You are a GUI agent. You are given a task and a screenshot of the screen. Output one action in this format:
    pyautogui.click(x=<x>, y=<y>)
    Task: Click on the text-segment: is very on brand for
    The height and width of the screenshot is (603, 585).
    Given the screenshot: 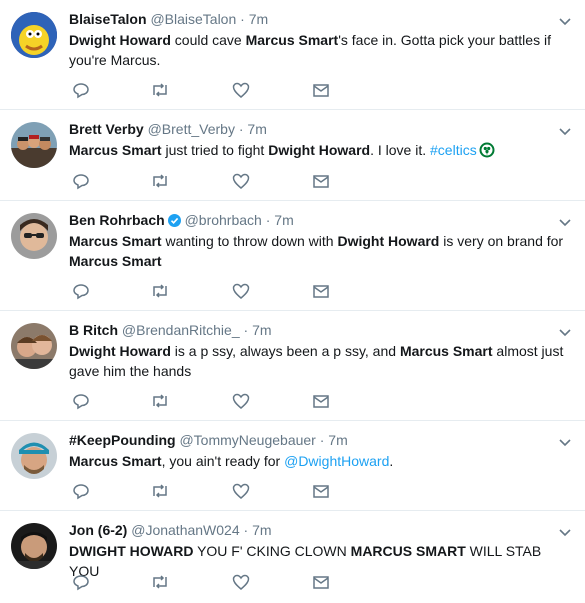 What is the action you would take?
    pyautogui.click(x=501, y=241)
    